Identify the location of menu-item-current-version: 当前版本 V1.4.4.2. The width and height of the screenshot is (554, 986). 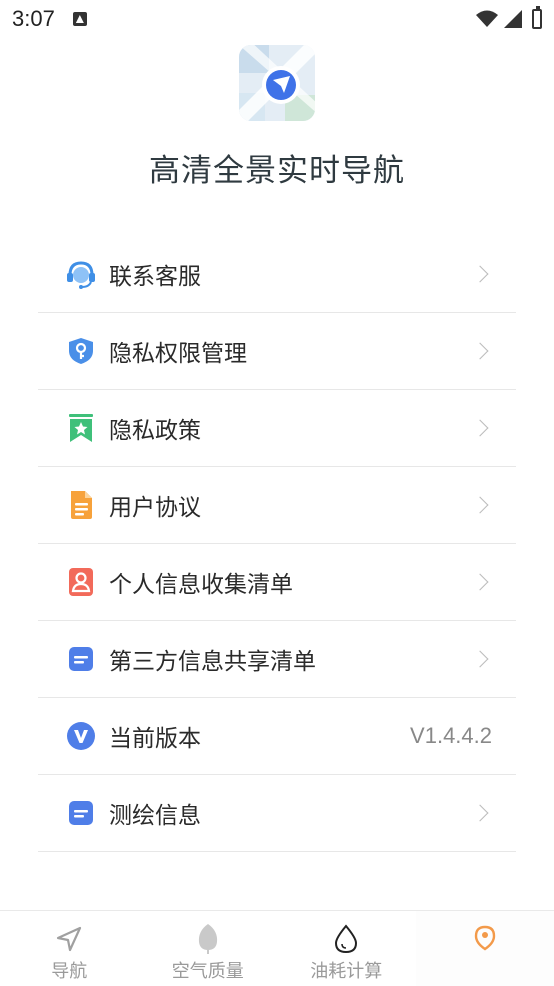
(277, 736).